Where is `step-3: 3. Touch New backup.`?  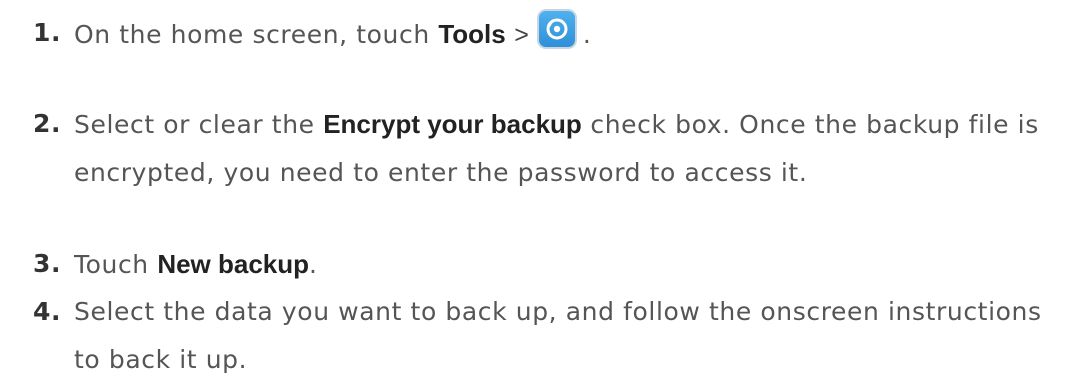 step-3: 3. Touch New backup. is located at coordinates (175, 264).